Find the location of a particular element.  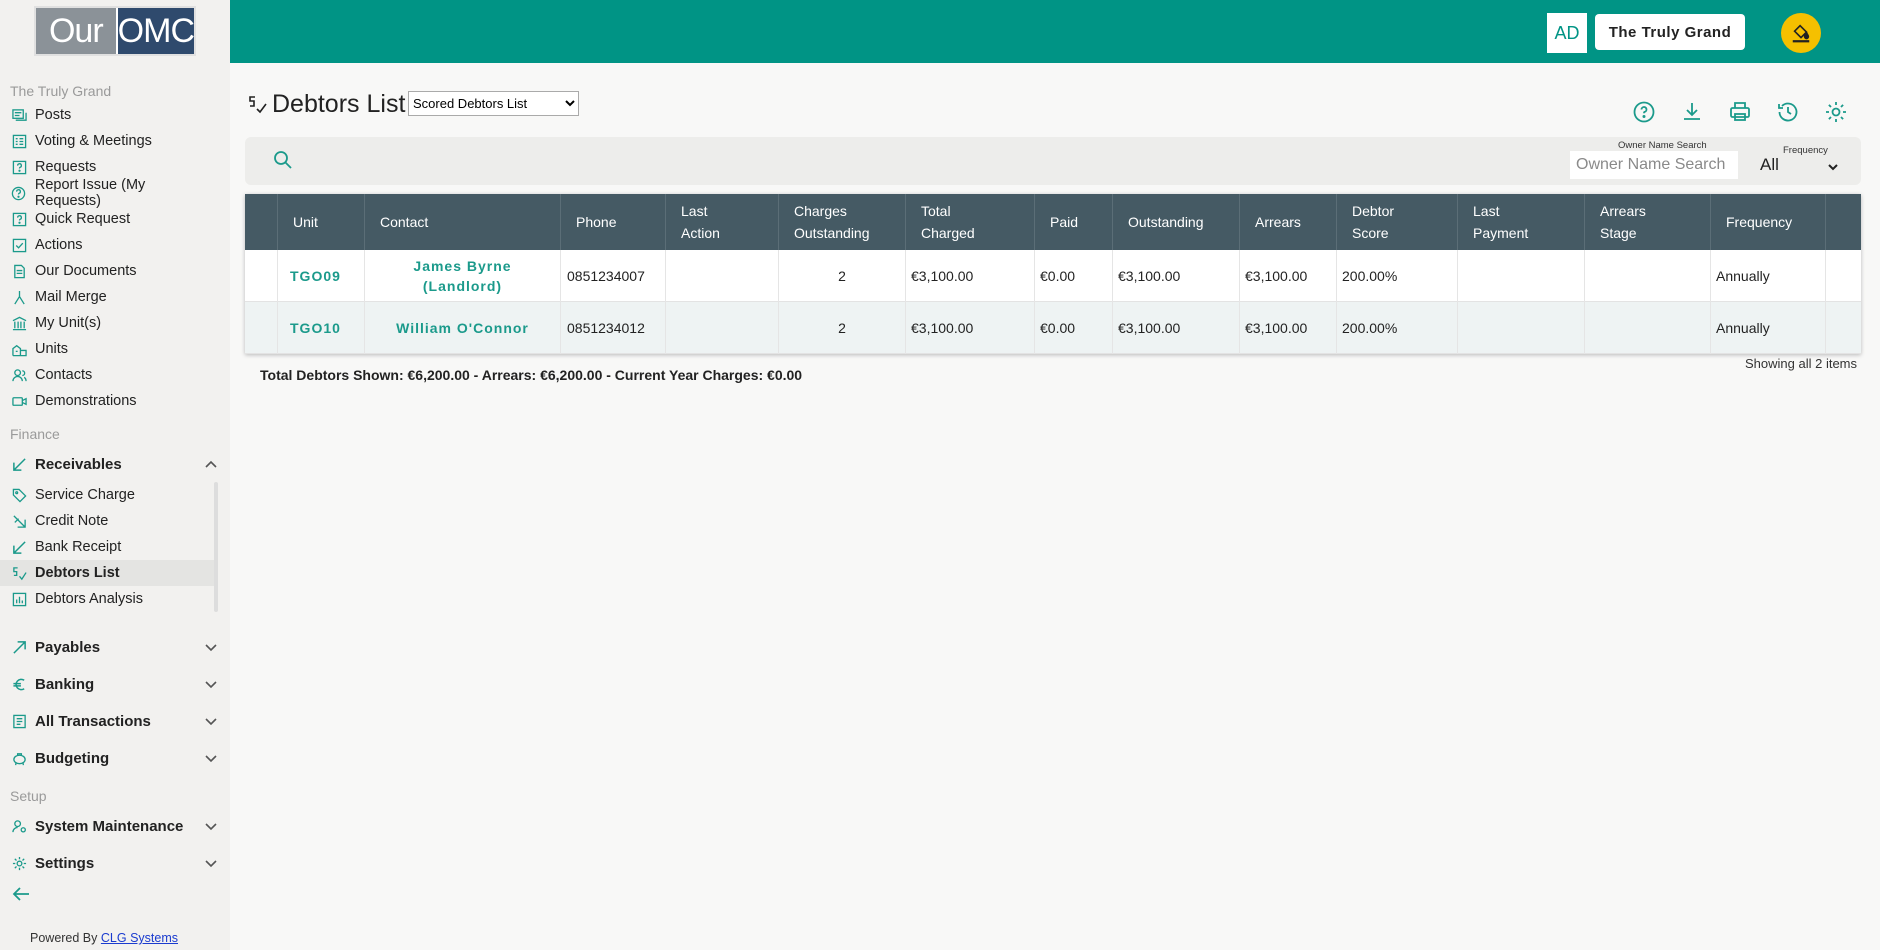

header-arrears-stage-label: Arrears Stage is located at coordinates (1623, 222).